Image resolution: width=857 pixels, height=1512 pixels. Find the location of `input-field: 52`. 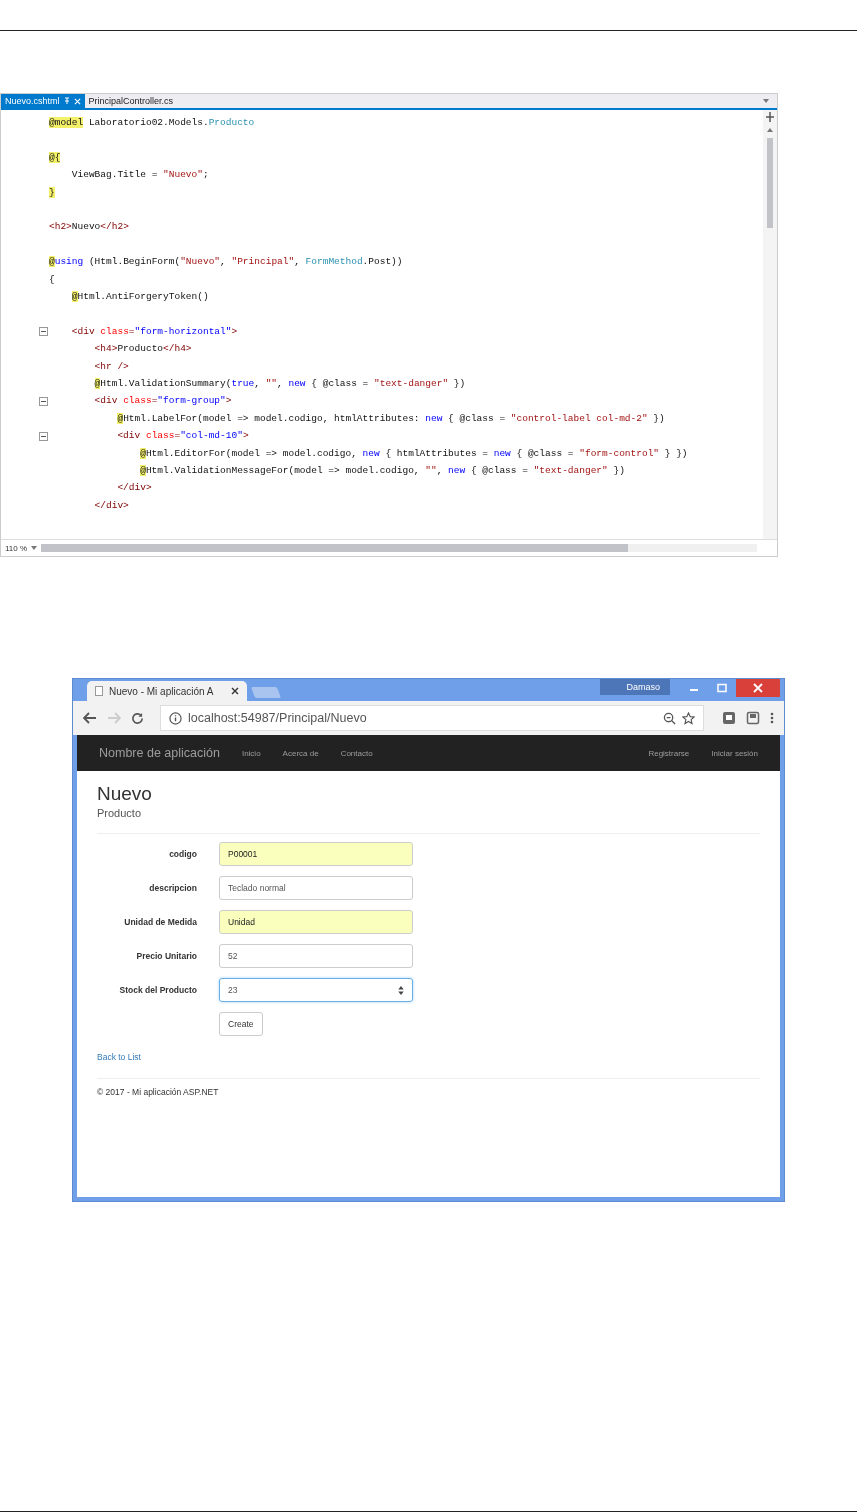

input-field: 52 is located at coordinates (316, 956).